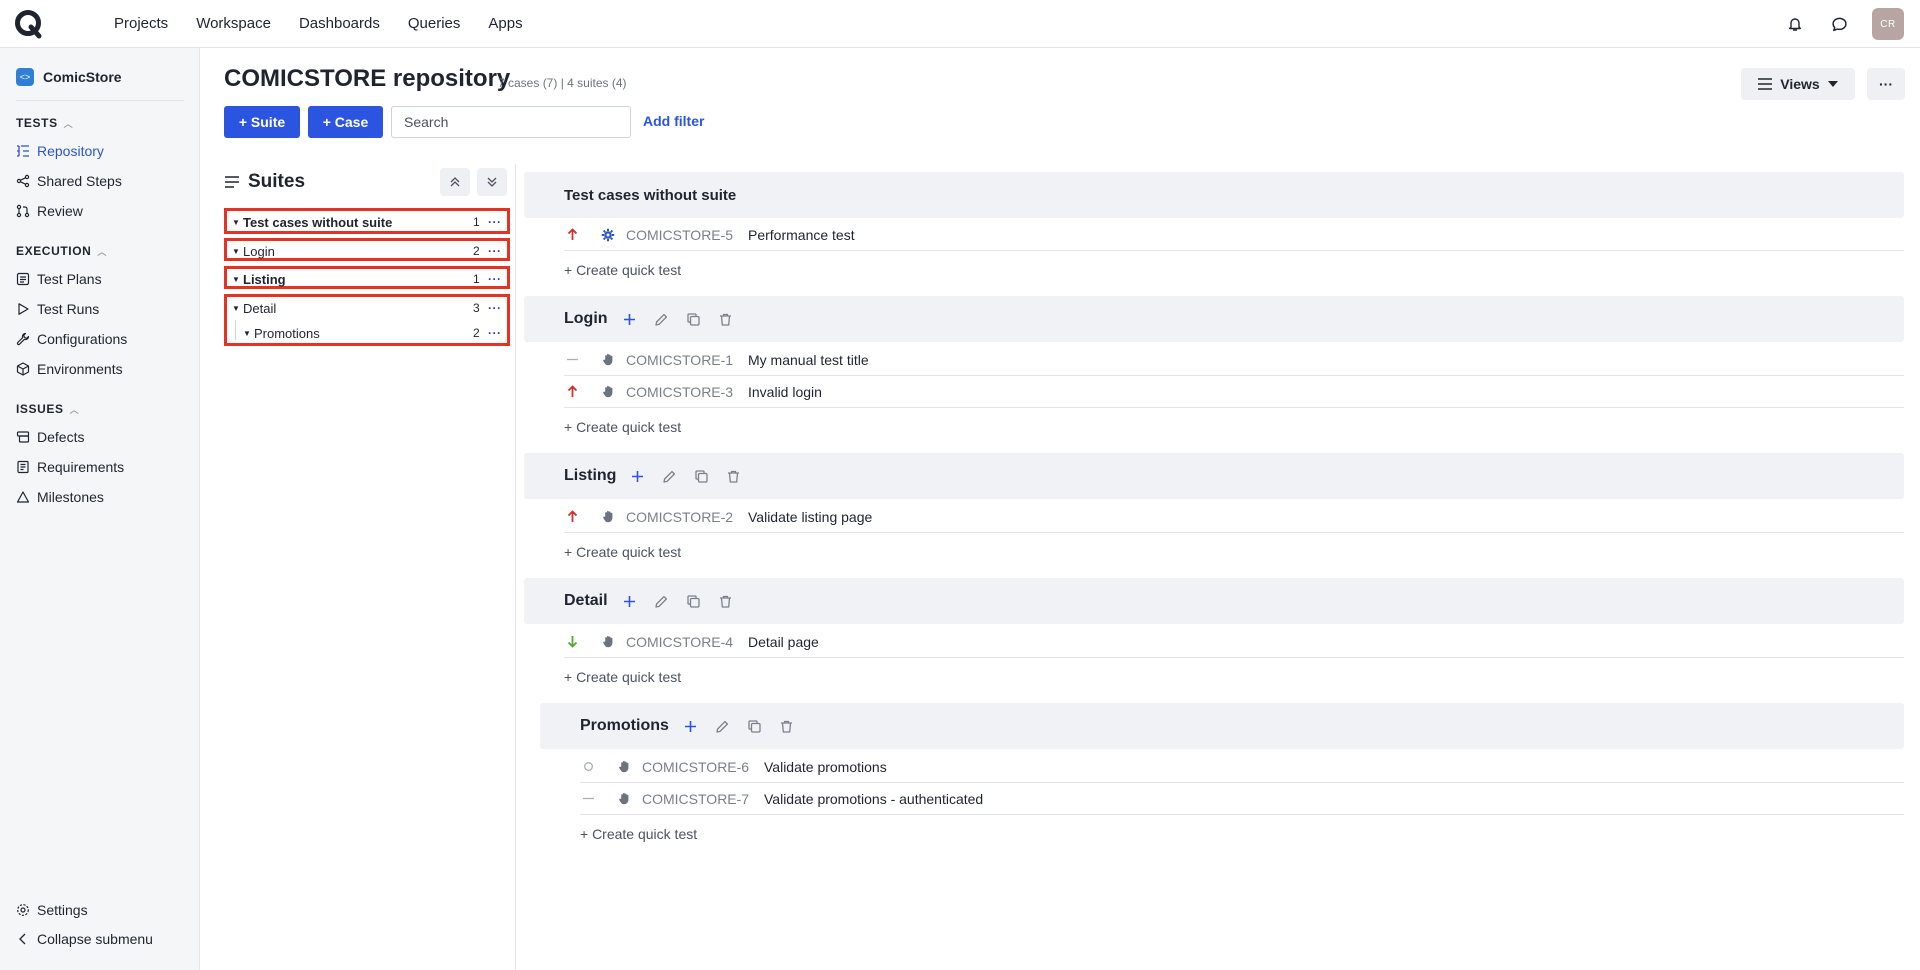  What do you see at coordinates (60, 497) in the screenshot?
I see `sidebar-item-milestones: Milestones` at bounding box center [60, 497].